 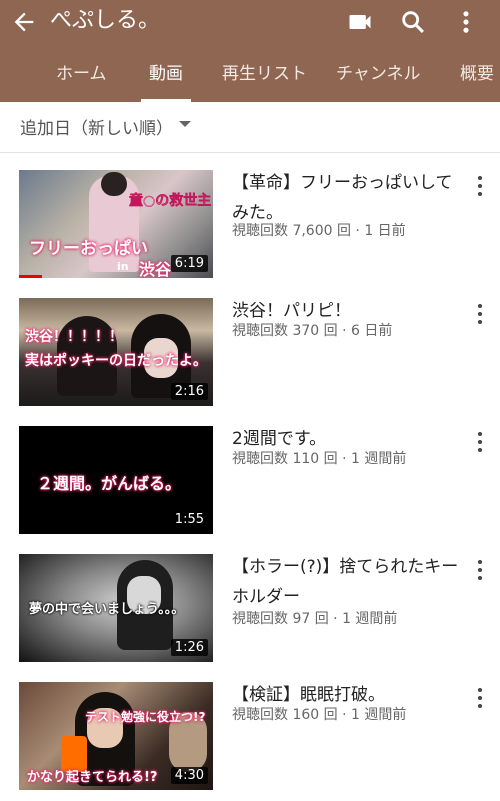 What do you see at coordinates (378, 77) in the screenshot?
I see `tab-channels: チャンネル` at bounding box center [378, 77].